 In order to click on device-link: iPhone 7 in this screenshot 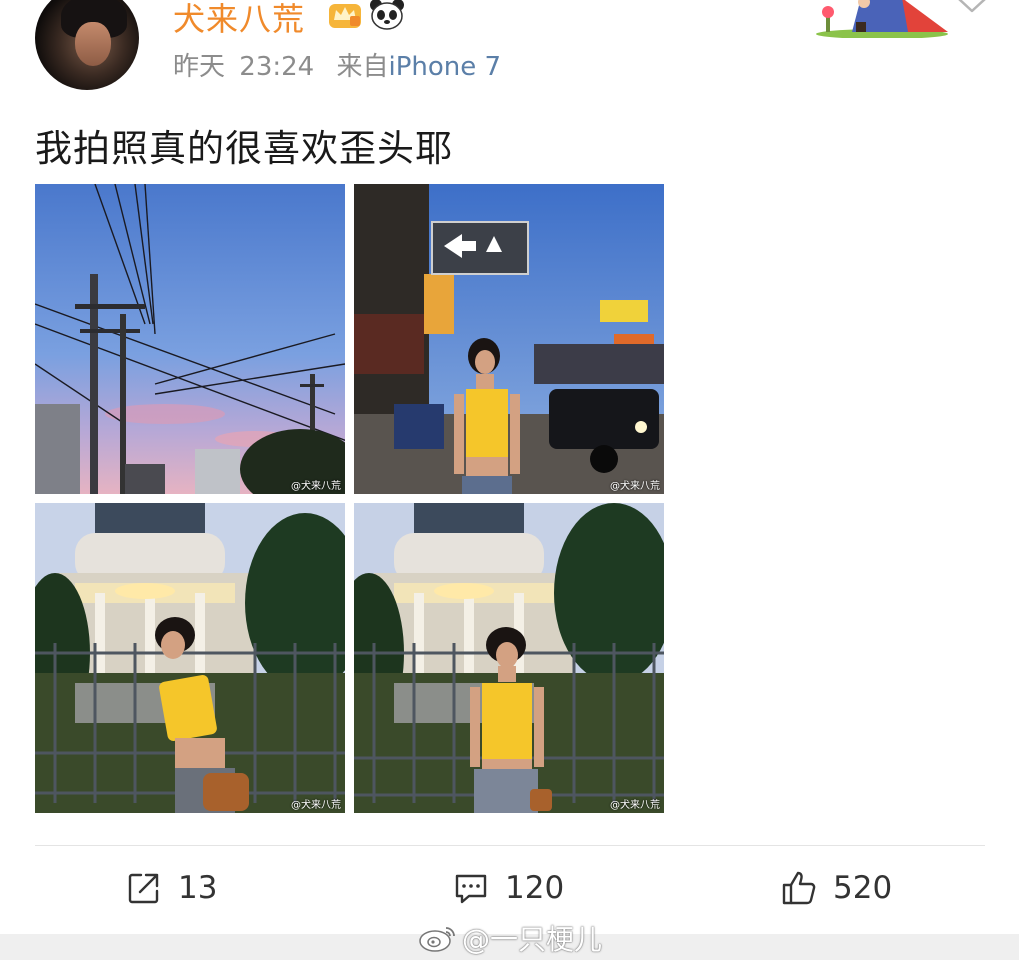, I will do `click(445, 67)`.